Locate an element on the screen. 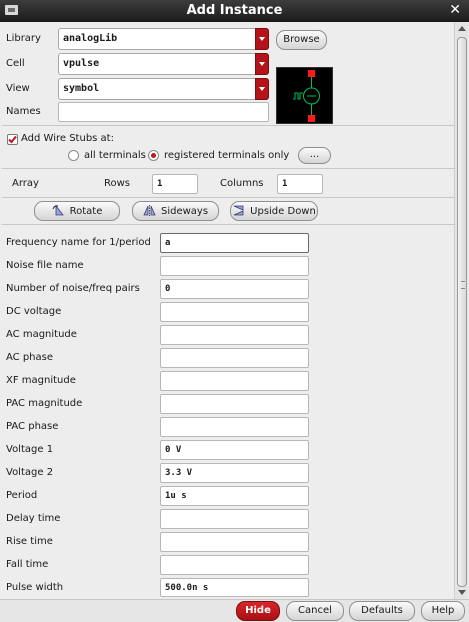 This screenshot has width=469, height=622. view-label: View is located at coordinates (18, 88).